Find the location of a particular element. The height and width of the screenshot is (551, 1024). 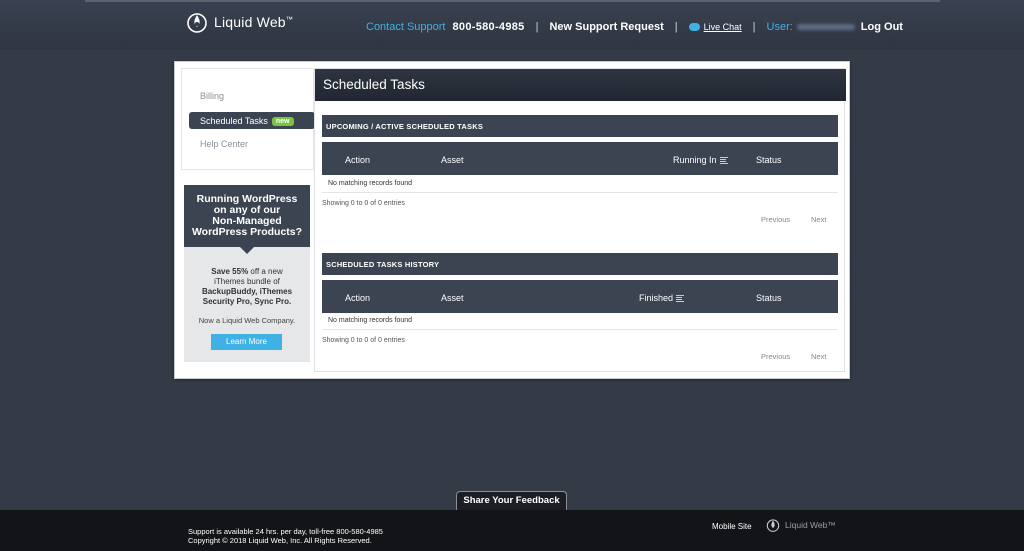

sidebar-item-help-center: Help Center is located at coordinates (224, 144).